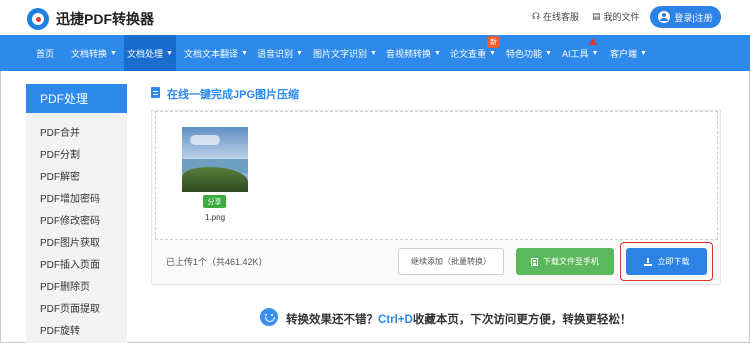 The image size is (750, 343). What do you see at coordinates (571, 261) in the screenshot?
I see `download-to-phone-label: 下载文件至手机` at bounding box center [571, 261].